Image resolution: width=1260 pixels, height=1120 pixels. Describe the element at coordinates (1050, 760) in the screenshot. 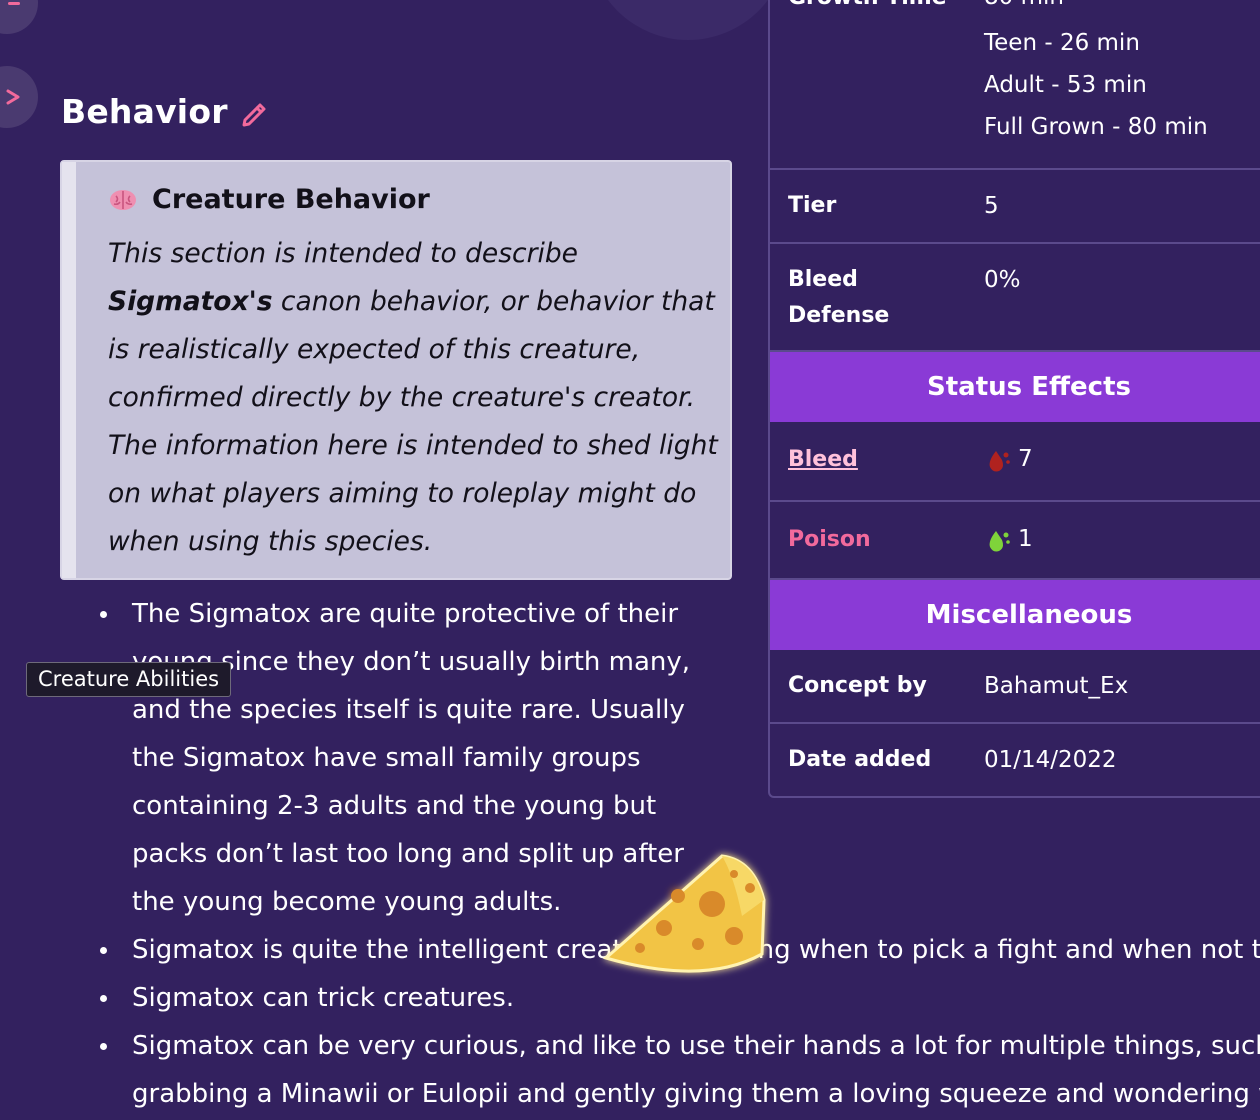

I see `date-value: 01/14/2022` at that location.